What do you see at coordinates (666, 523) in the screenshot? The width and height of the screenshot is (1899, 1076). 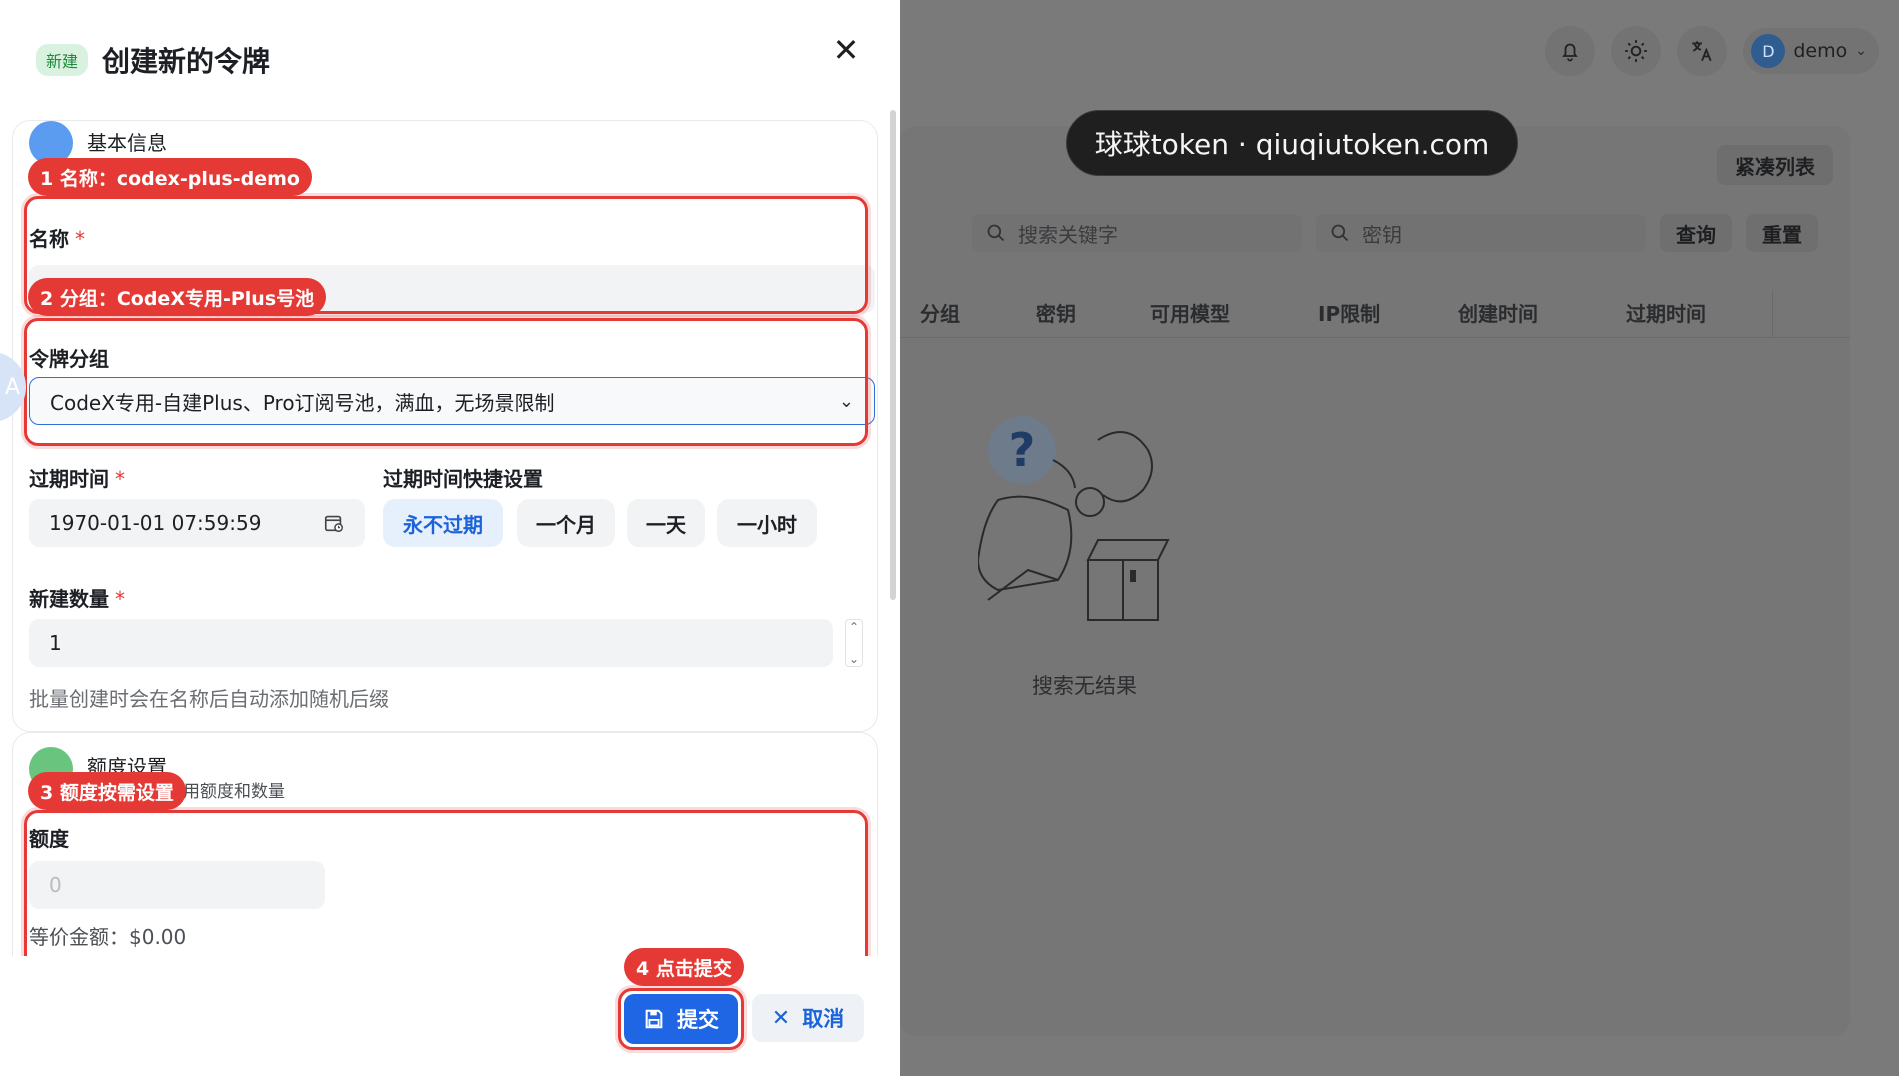 I see `one-day-button: 一天` at bounding box center [666, 523].